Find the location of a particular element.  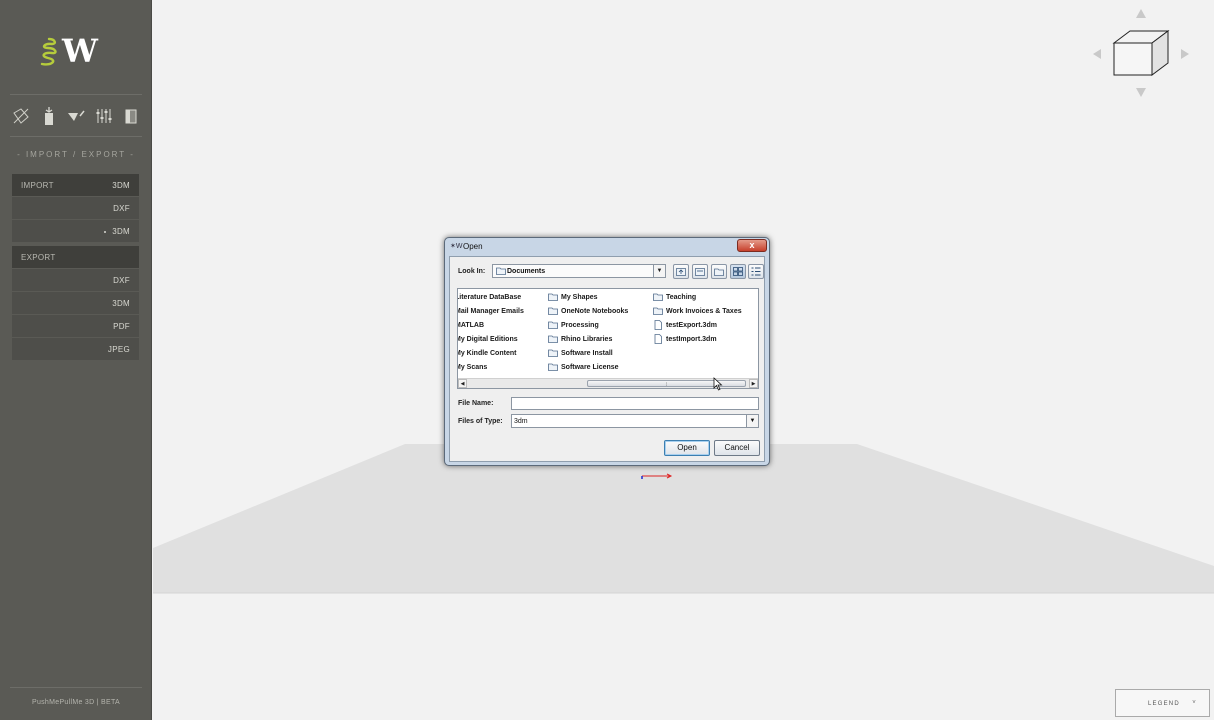

tool-bar is located at coordinates (76, 116).